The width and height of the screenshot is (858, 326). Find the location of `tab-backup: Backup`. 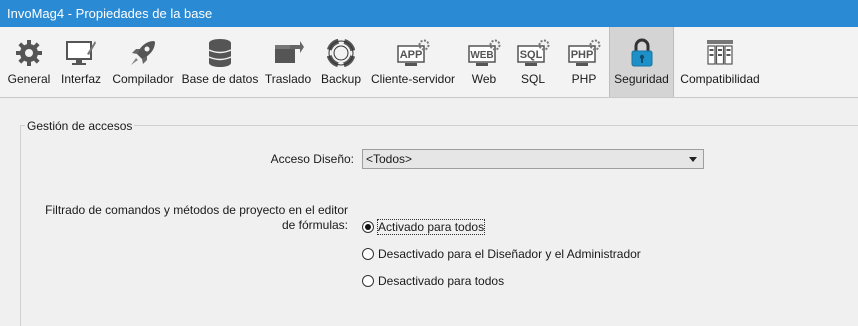

tab-backup: Backup is located at coordinates (341, 62).